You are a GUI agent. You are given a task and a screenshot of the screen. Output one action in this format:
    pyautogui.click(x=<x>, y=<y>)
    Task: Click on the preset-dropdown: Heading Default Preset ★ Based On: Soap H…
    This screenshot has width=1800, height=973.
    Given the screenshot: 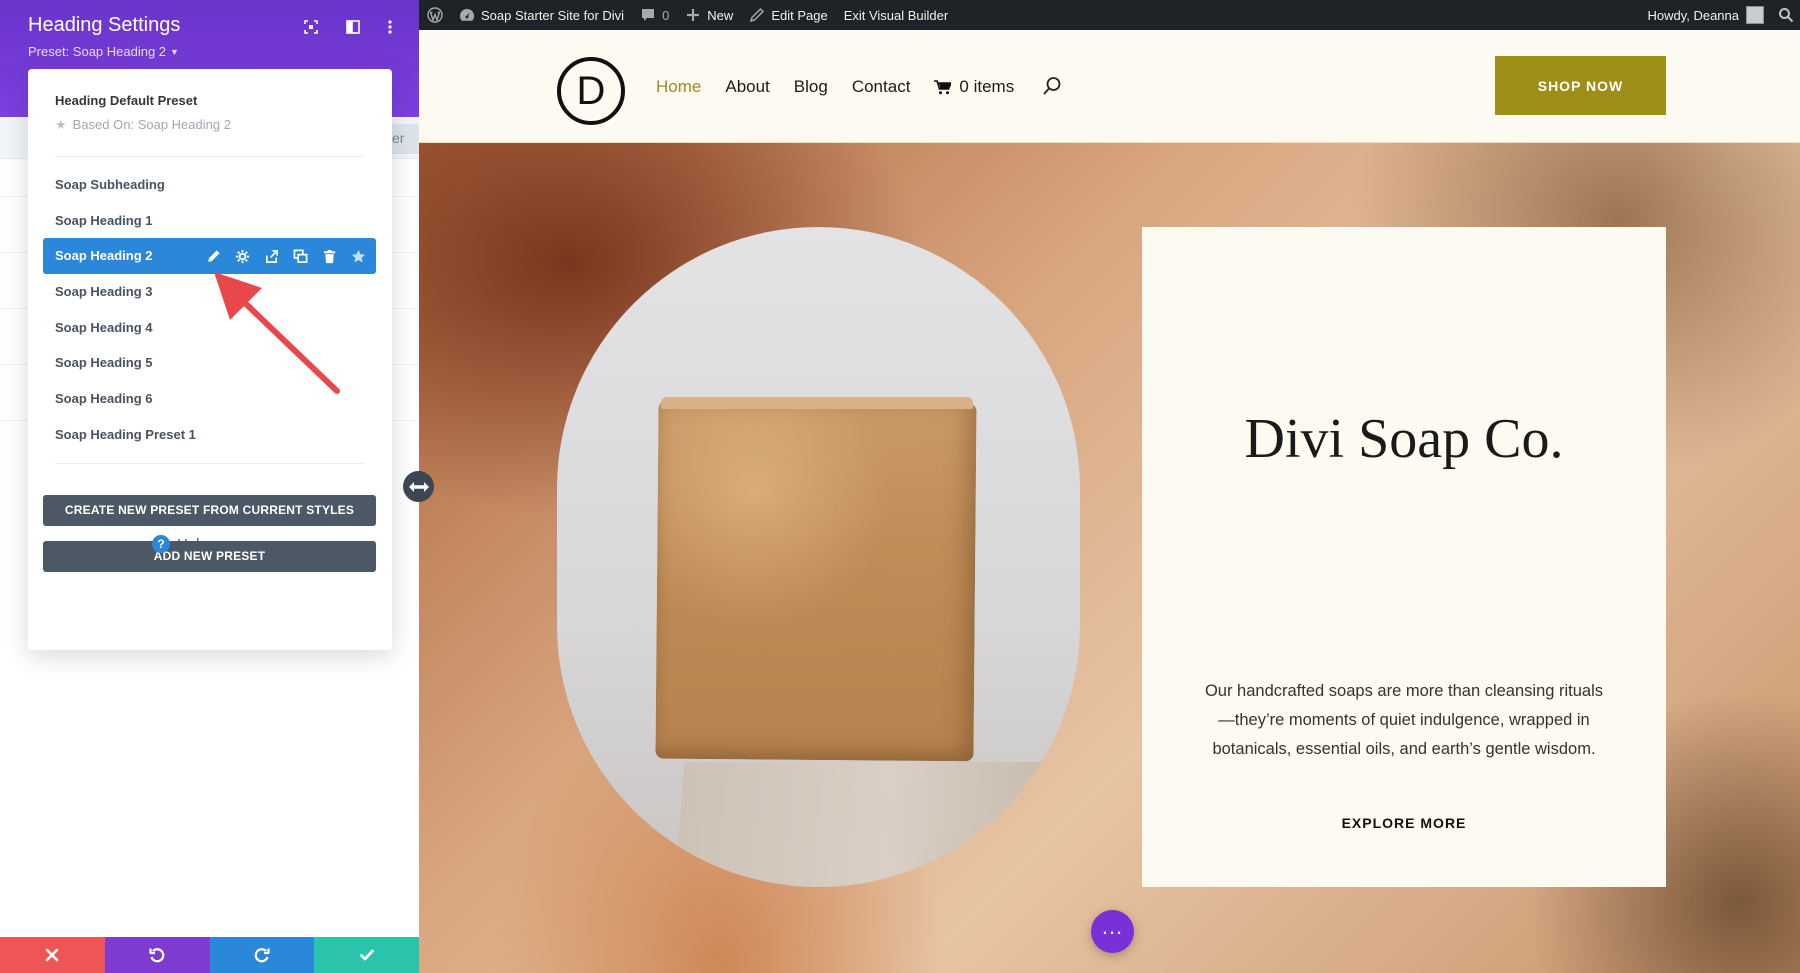 What is the action you would take?
    pyautogui.click(x=210, y=359)
    